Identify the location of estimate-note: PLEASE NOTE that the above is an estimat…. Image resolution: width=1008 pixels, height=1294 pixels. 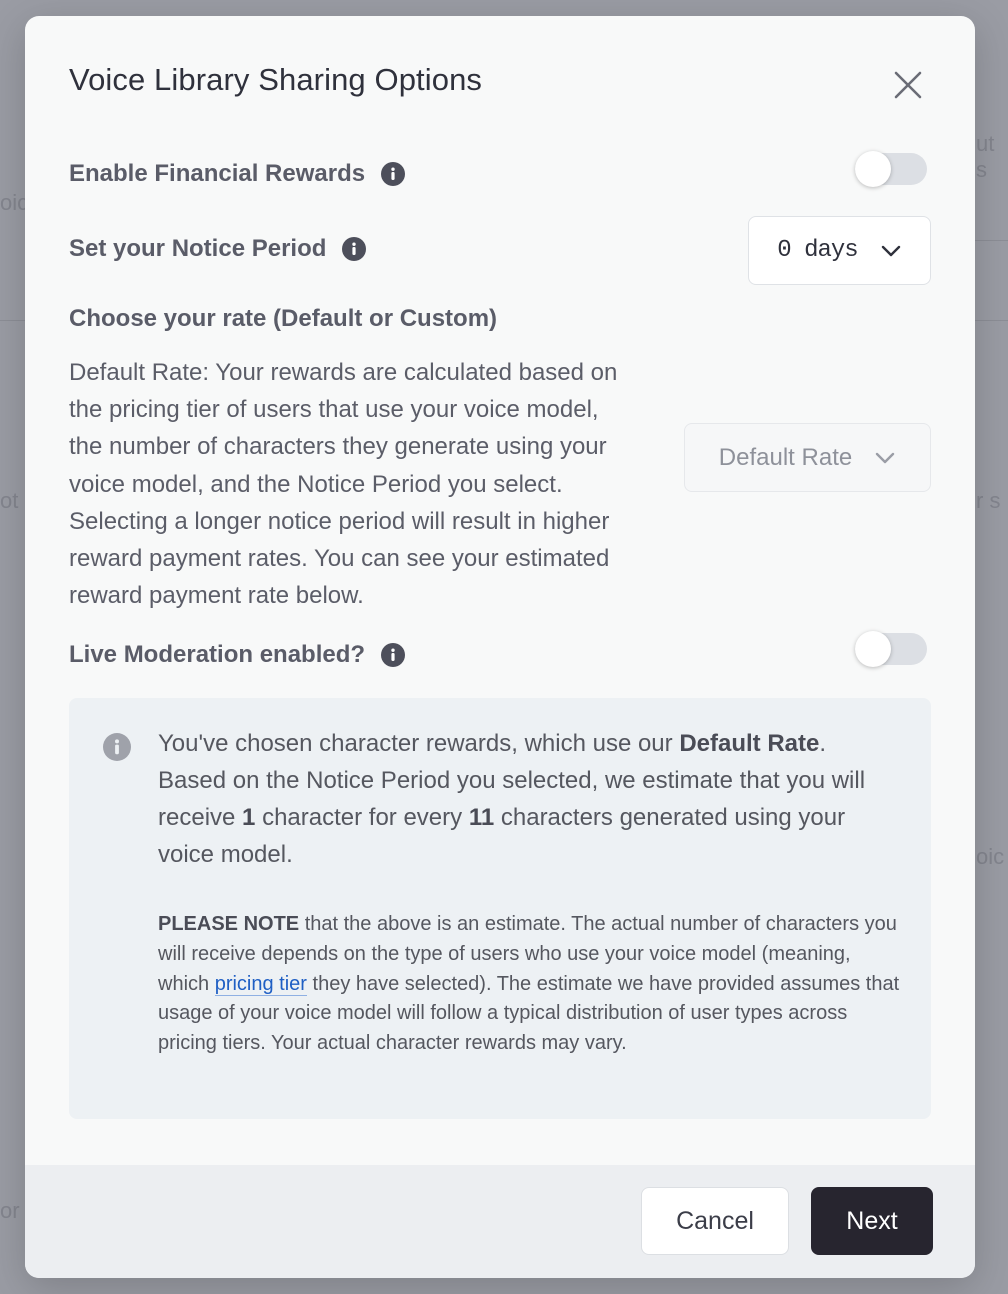
(532, 984).